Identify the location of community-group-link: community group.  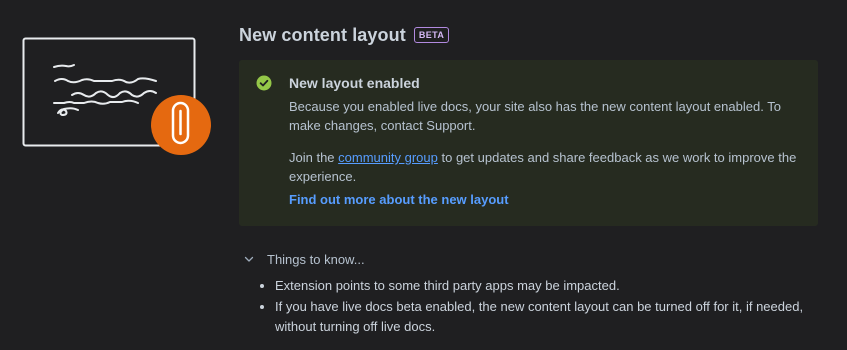
(388, 157).